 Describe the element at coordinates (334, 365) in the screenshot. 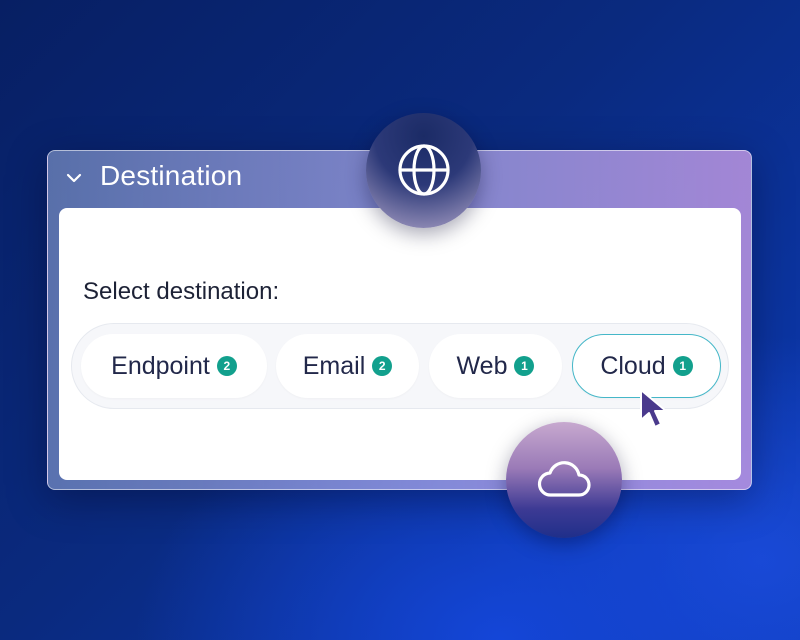

I see `option-label: Email` at that location.